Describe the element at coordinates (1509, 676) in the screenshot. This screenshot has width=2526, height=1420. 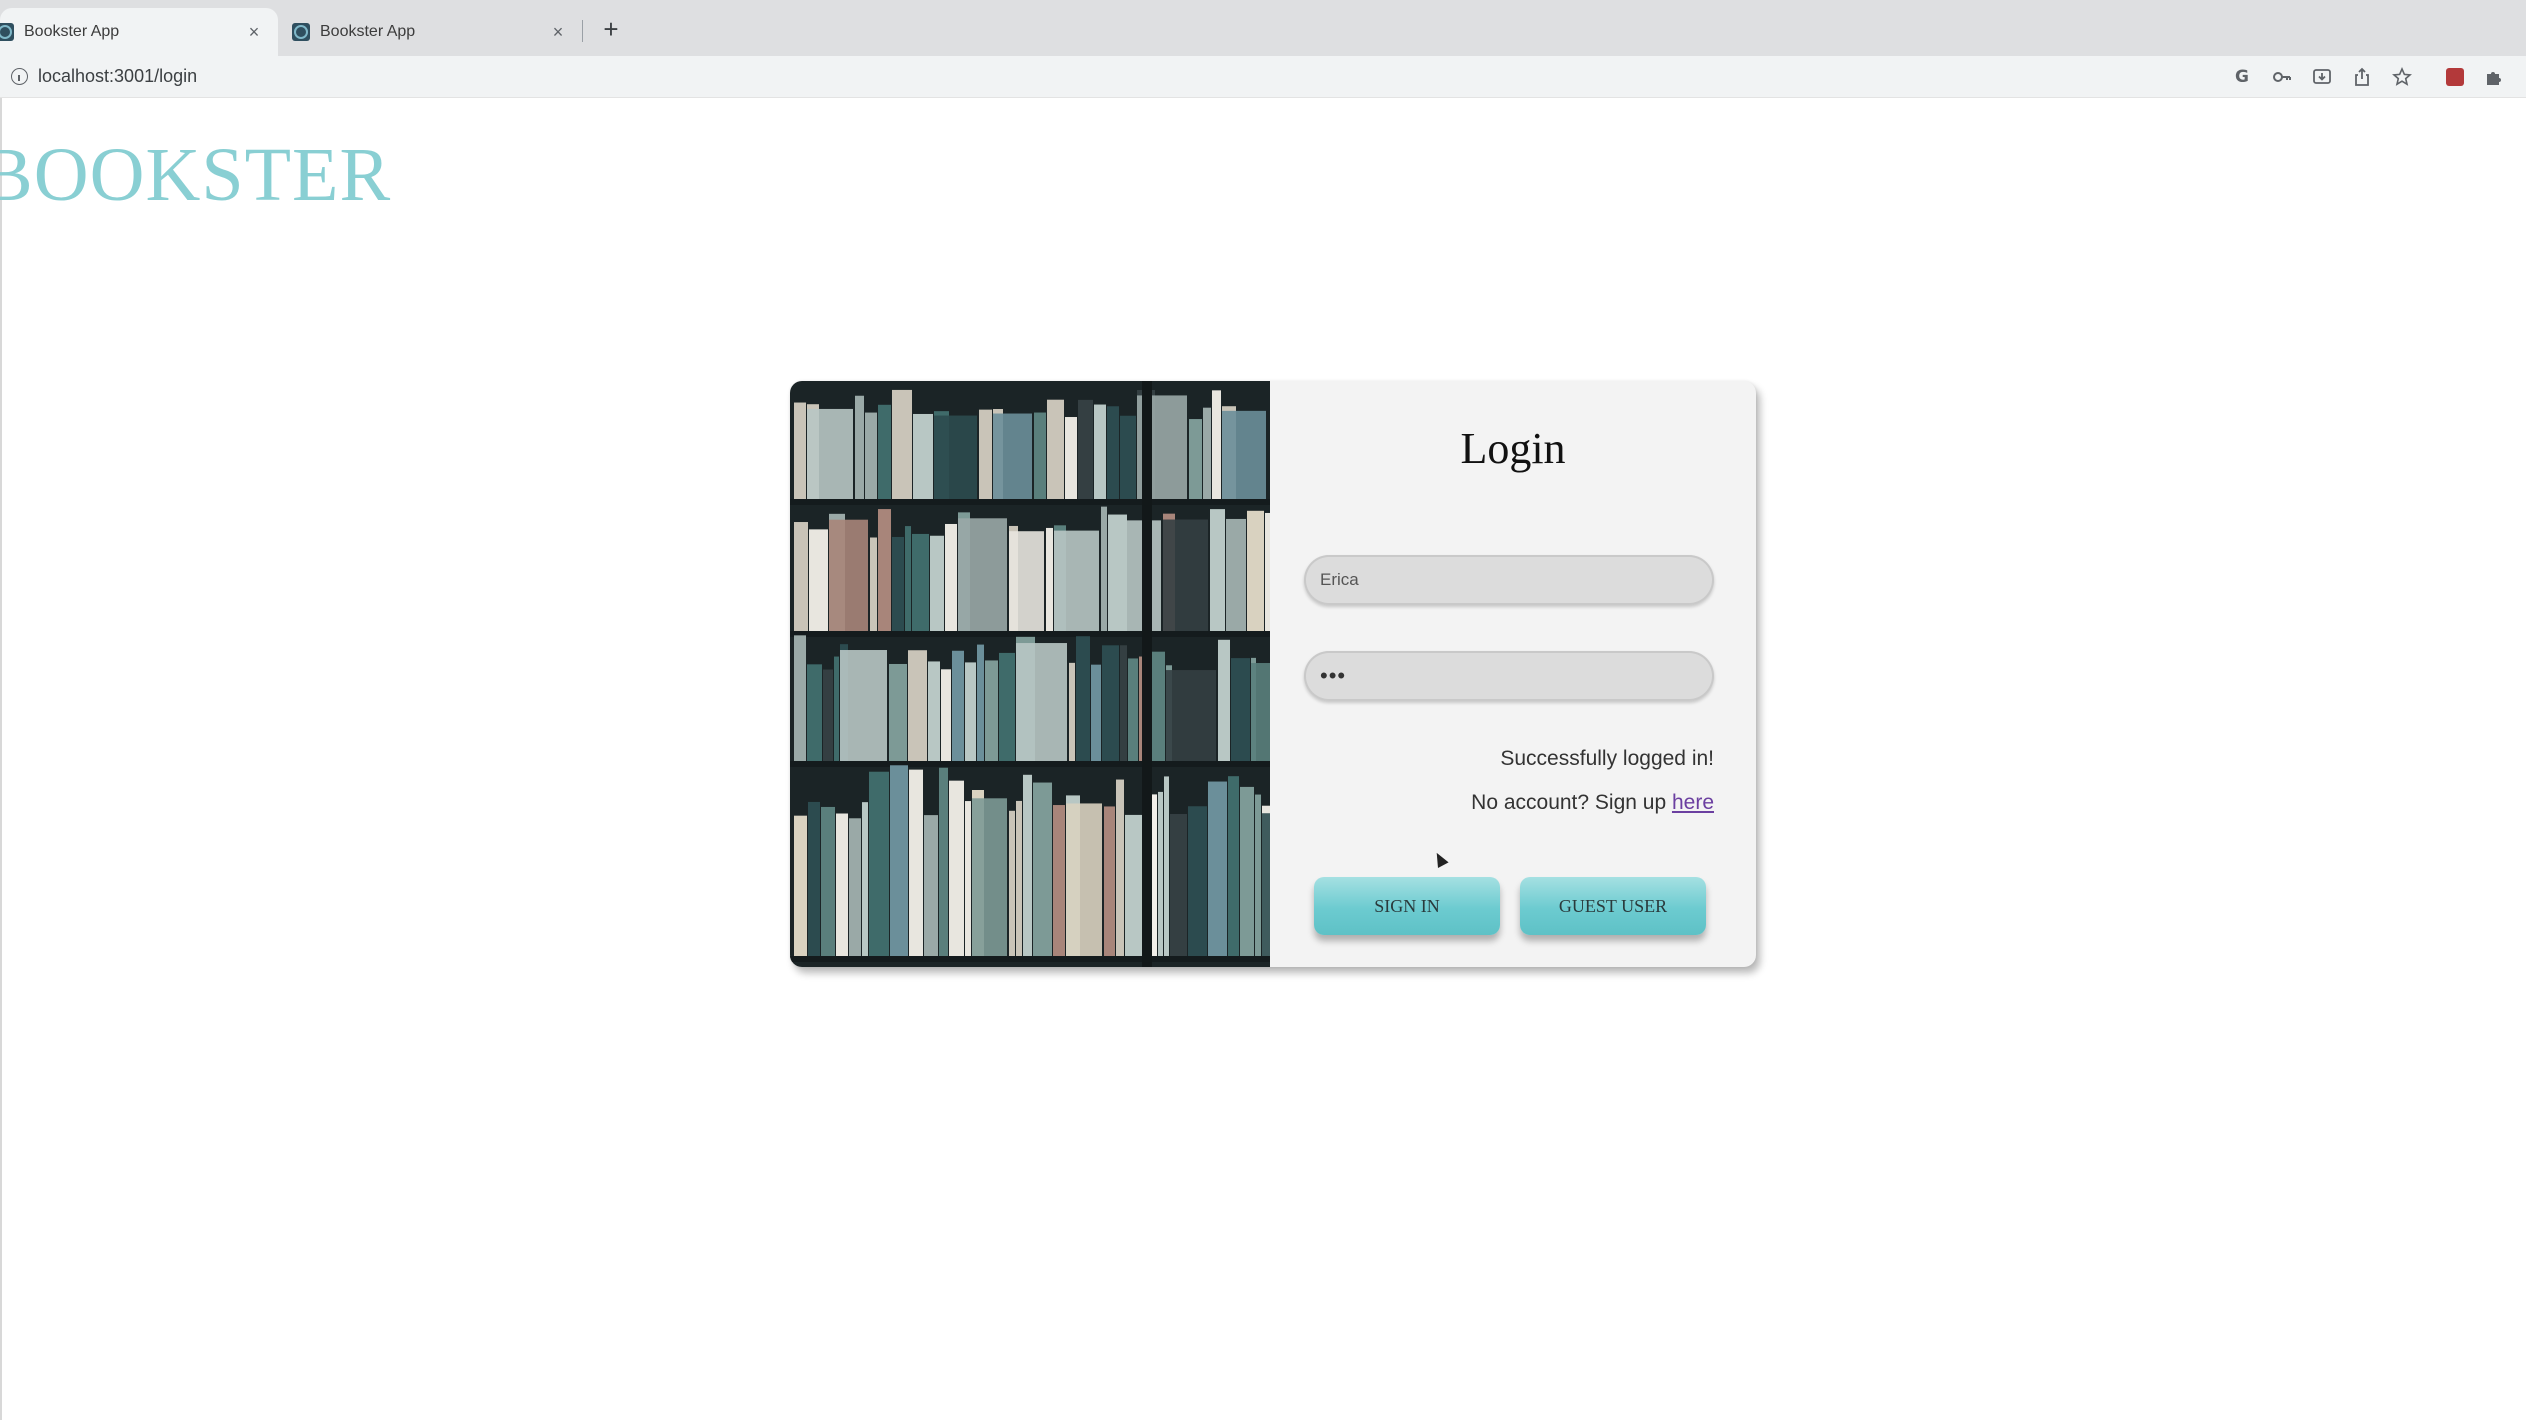
I see `password-input: •••` at that location.